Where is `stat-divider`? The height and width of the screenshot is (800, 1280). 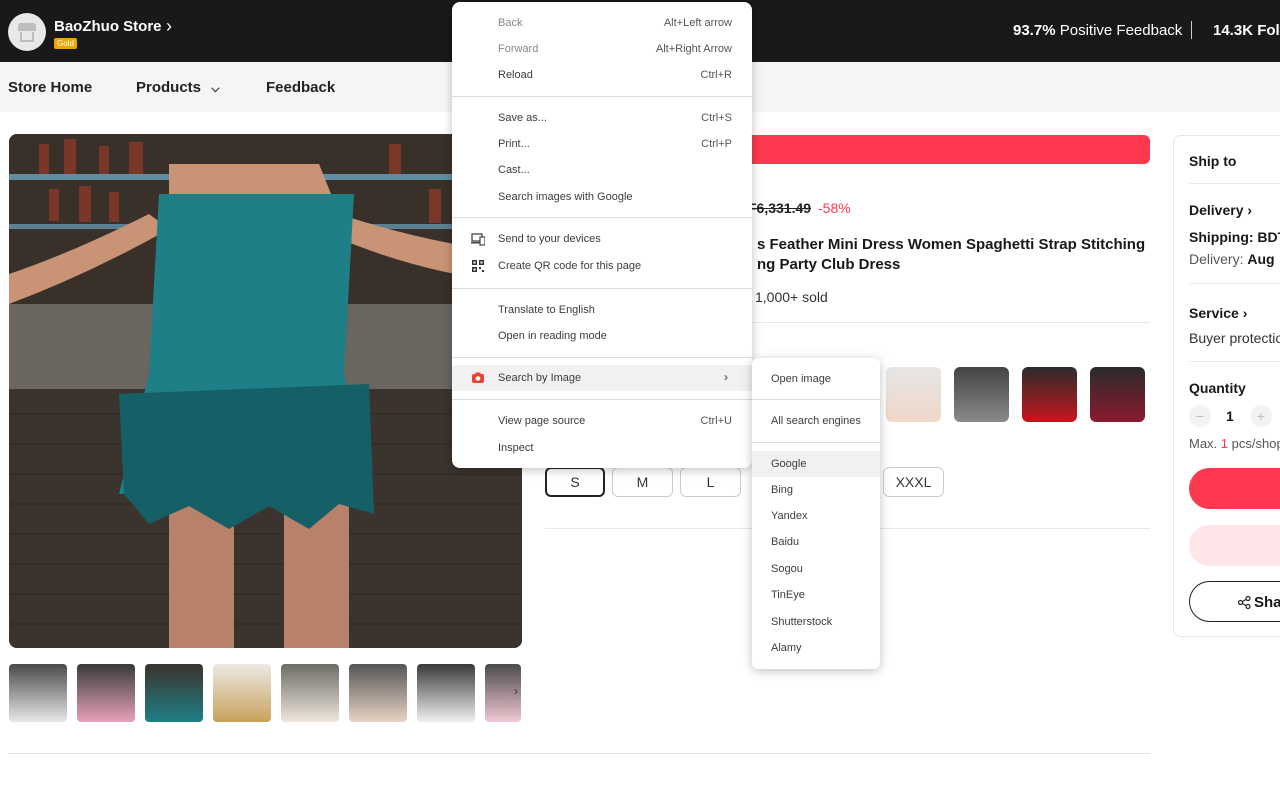 stat-divider is located at coordinates (1191, 30).